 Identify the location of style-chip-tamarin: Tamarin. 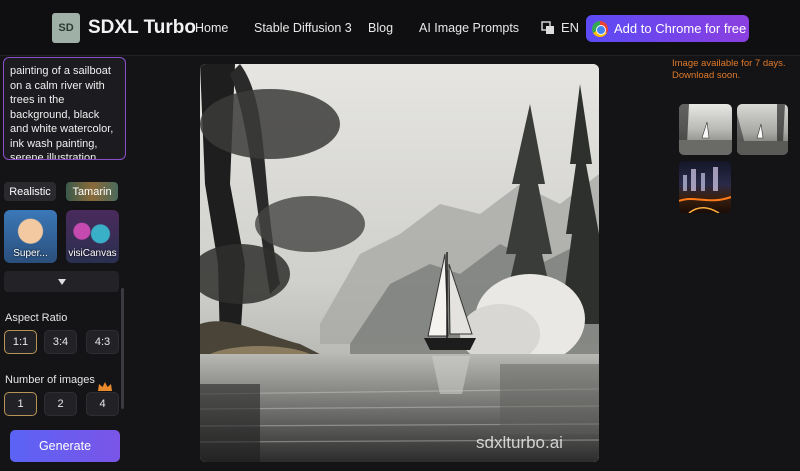
(92, 191).